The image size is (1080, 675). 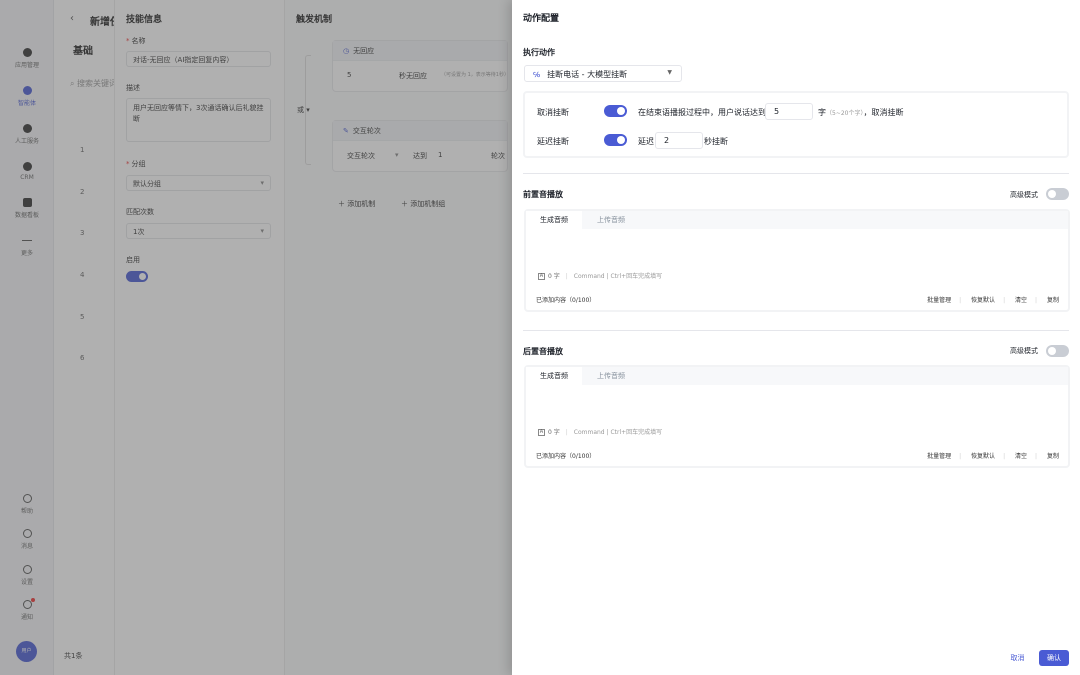 I want to click on delay-hangup-toggle, so click(x=615, y=140).